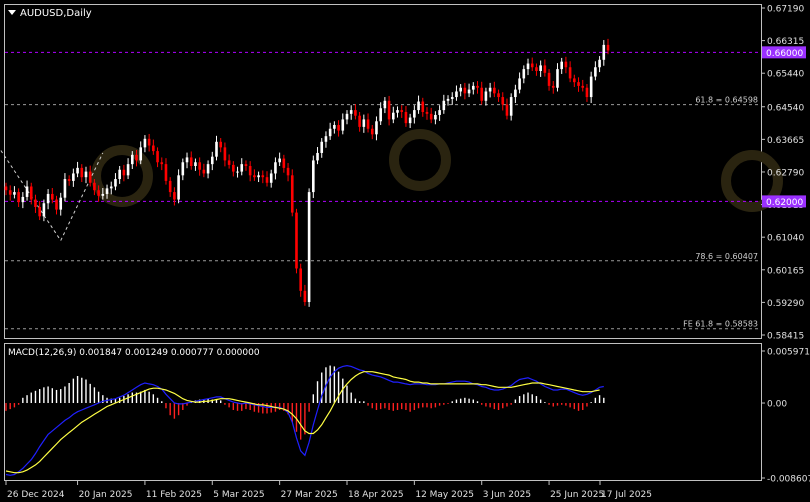 Image resolution: width=810 pixels, height=502 pixels. Describe the element at coordinates (106, 495) in the screenshot. I see `date-tick-label: 20 Jan 2025` at that location.